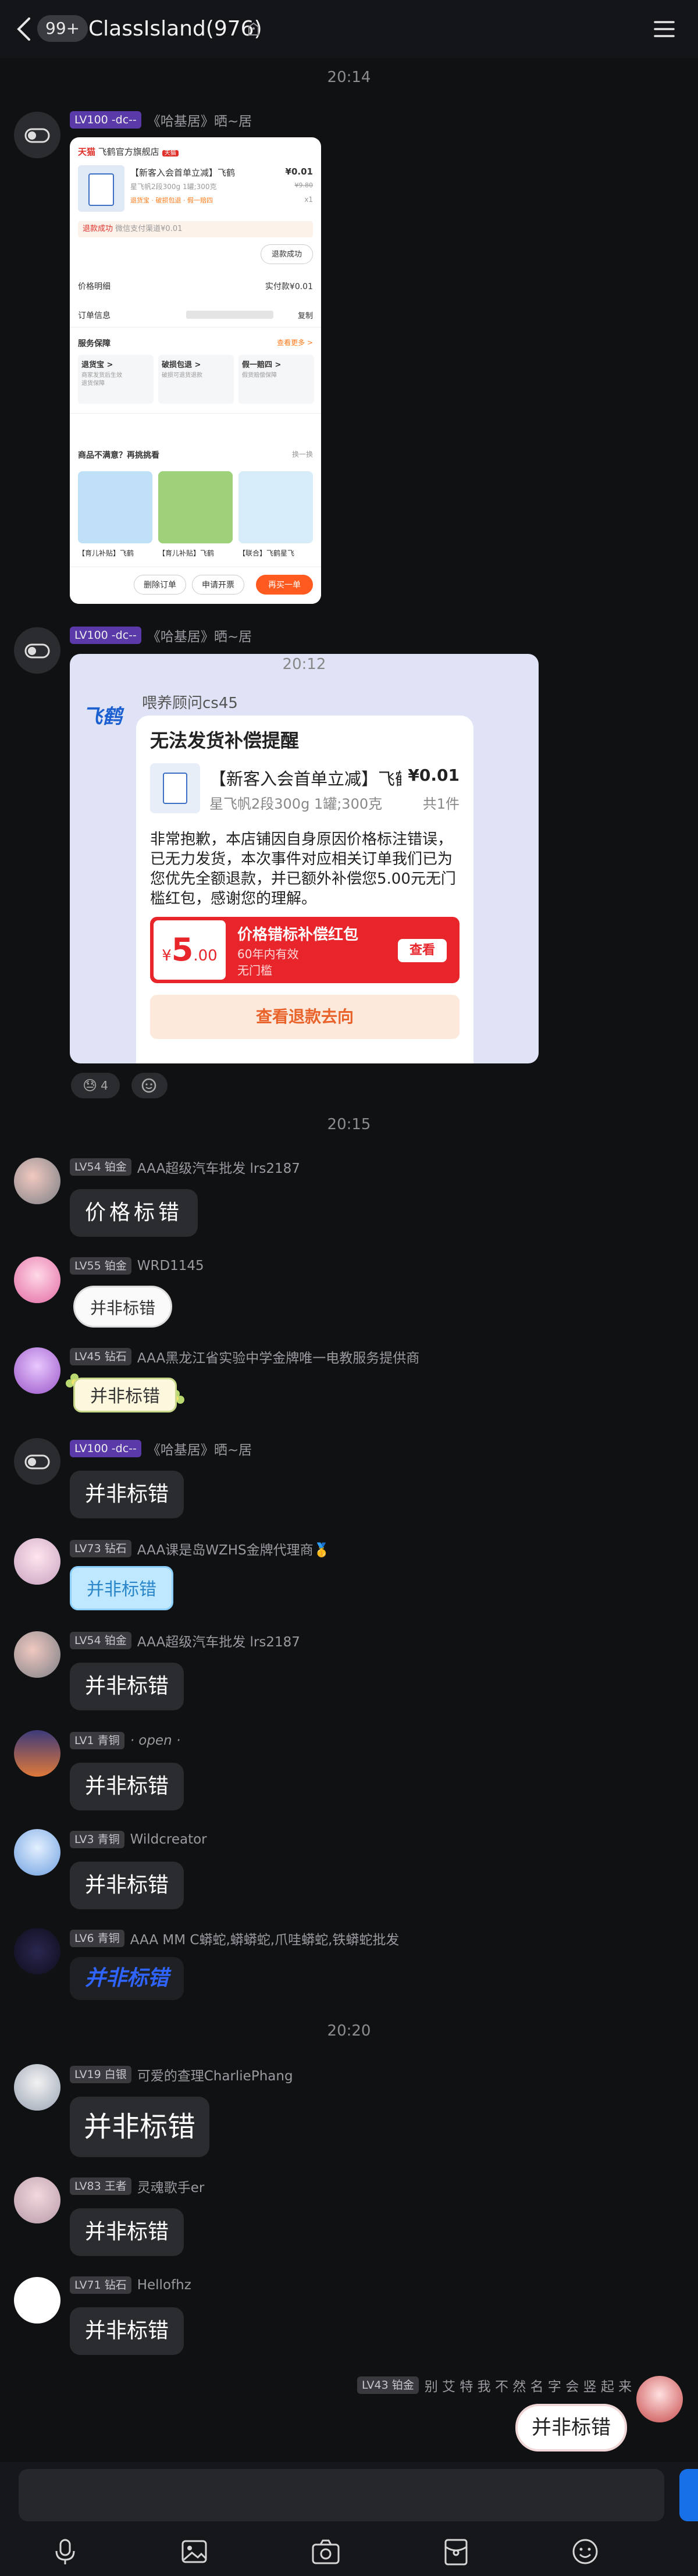 Image resolution: width=698 pixels, height=2576 pixels. I want to click on product-image, so click(275, 507).